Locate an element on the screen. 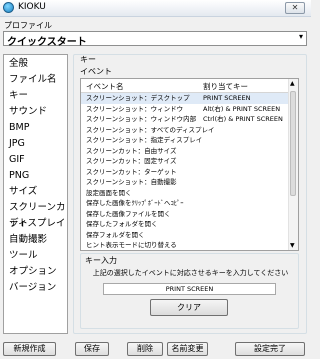 This screenshot has height=359, width=320. event-row: スクリーンショット：デスクトップ PRINT SCREEN is located at coordinates (185, 98).